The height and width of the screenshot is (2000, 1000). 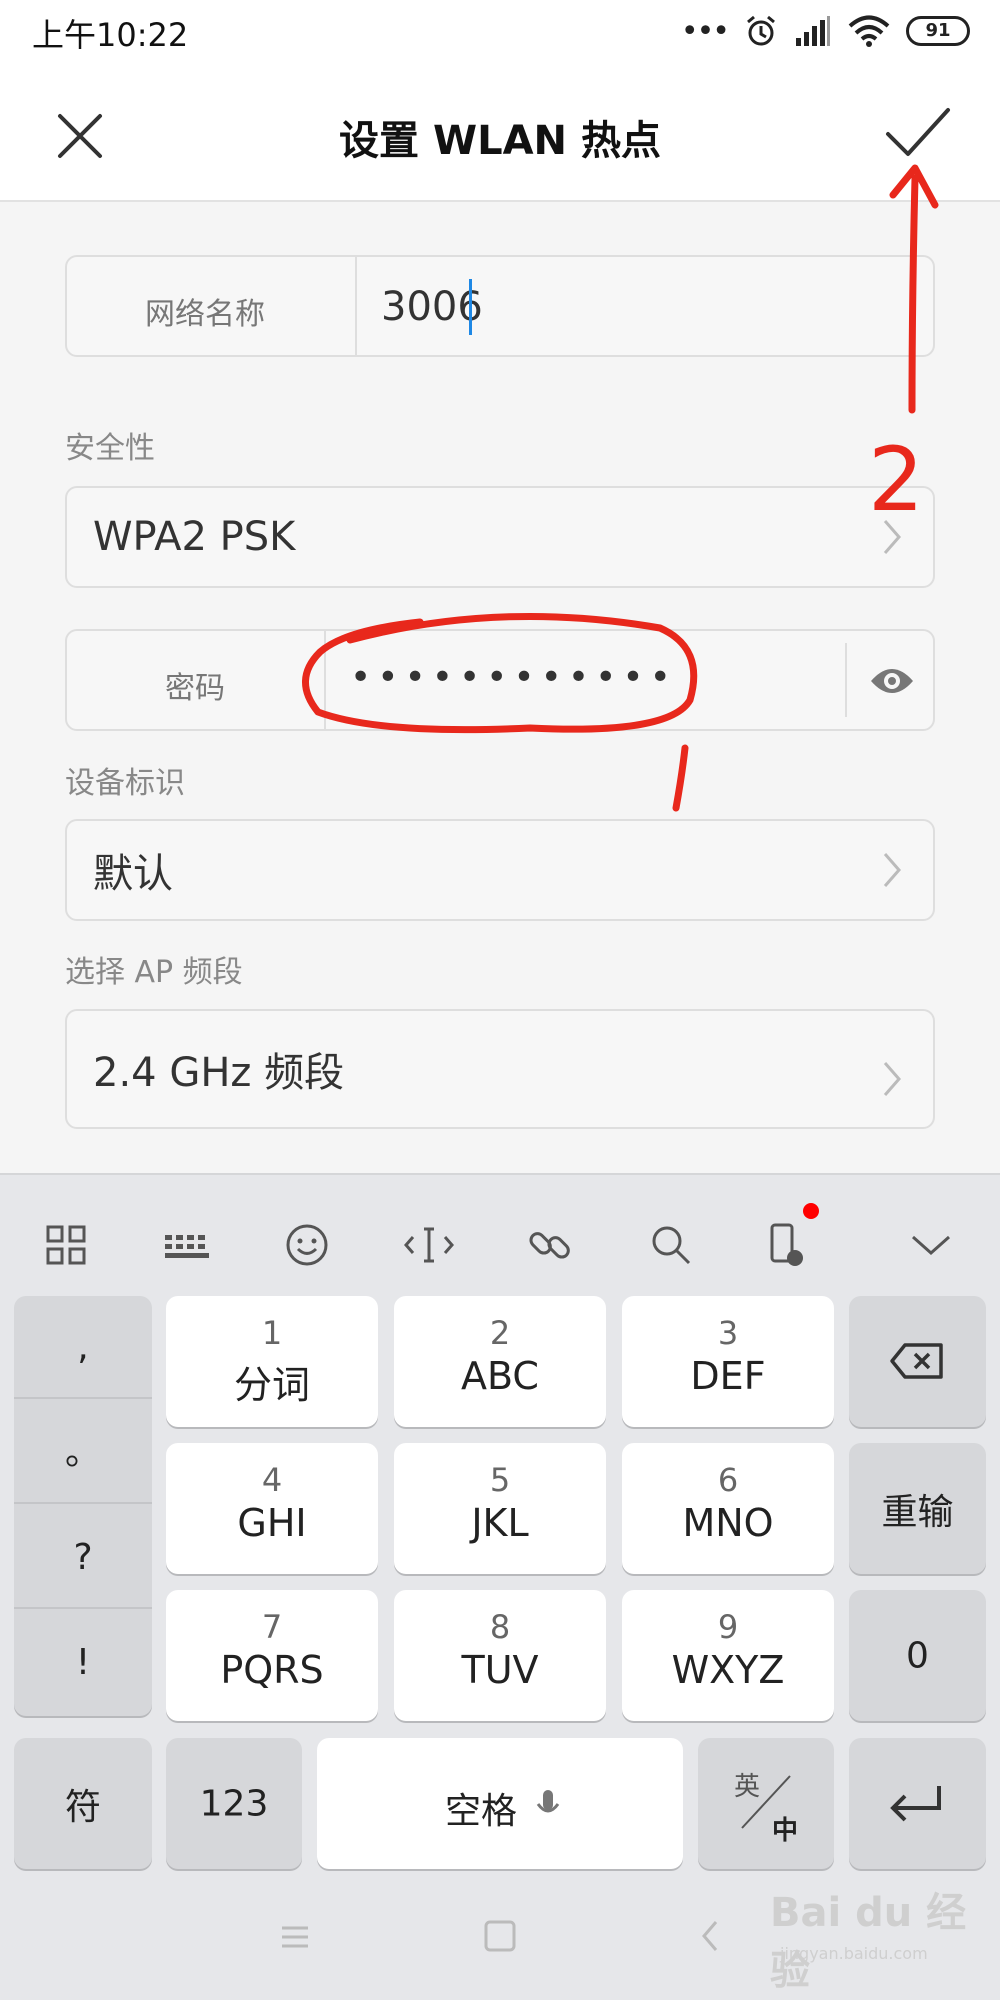 I want to click on status-icons: ••• 91, so click(x=825, y=31).